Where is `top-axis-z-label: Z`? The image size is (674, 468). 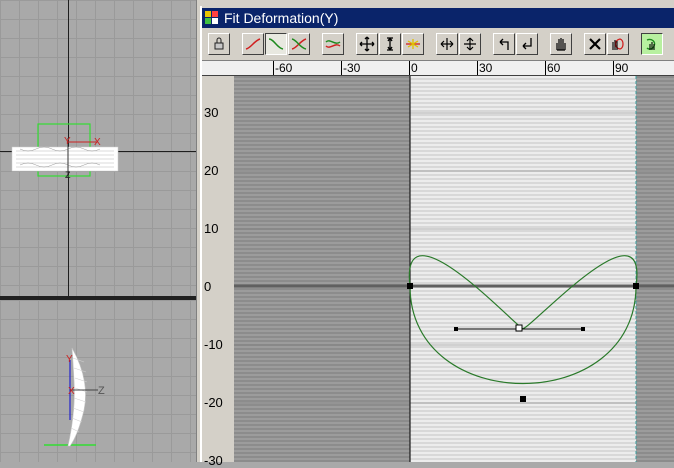 top-axis-z-label: Z is located at coordinates (68, 175).